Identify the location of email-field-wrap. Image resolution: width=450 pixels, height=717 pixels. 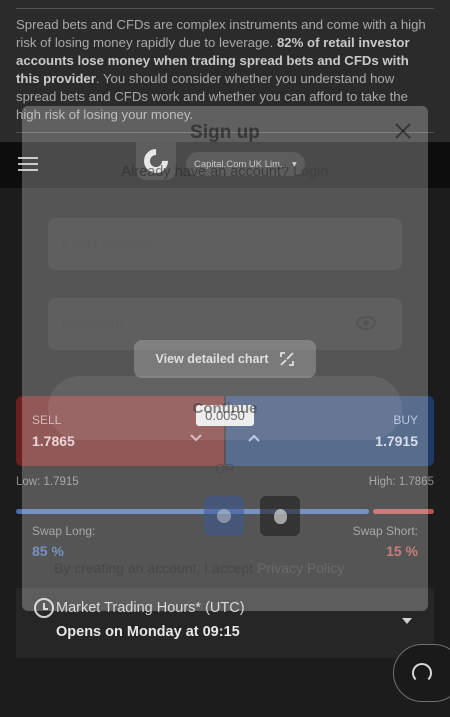
(225, 244).